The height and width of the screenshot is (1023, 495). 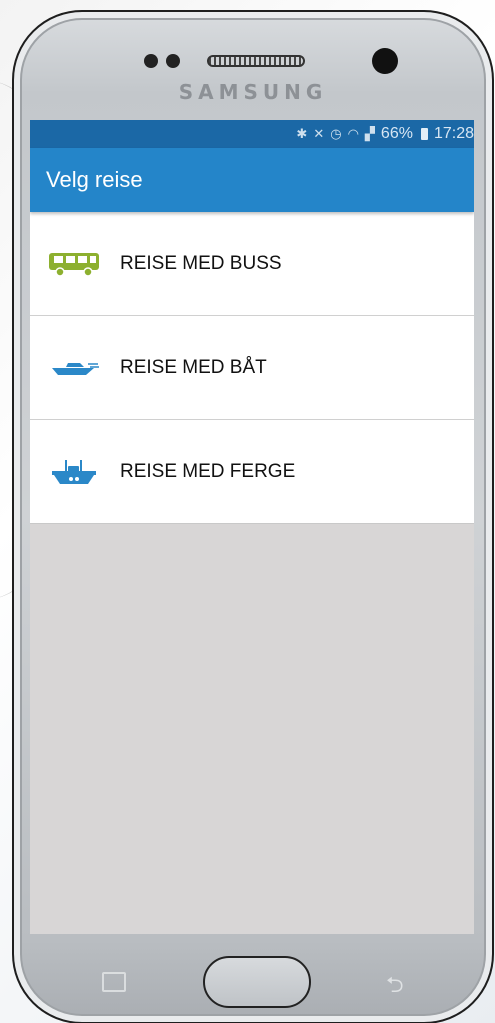 What do you see at coordinates (353, 133) in the screenshot?
I see `wifi-icon: ◠` at bounding box center [353, 133].